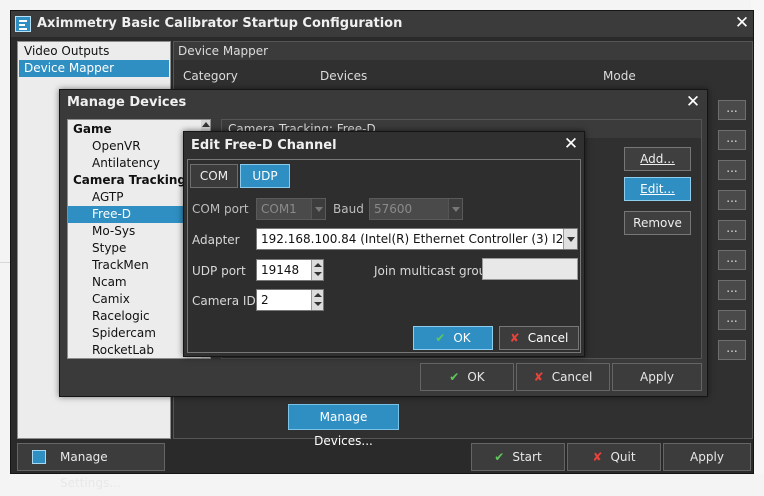  I want to click on list-item-stype: Stype, so click(134, 248).